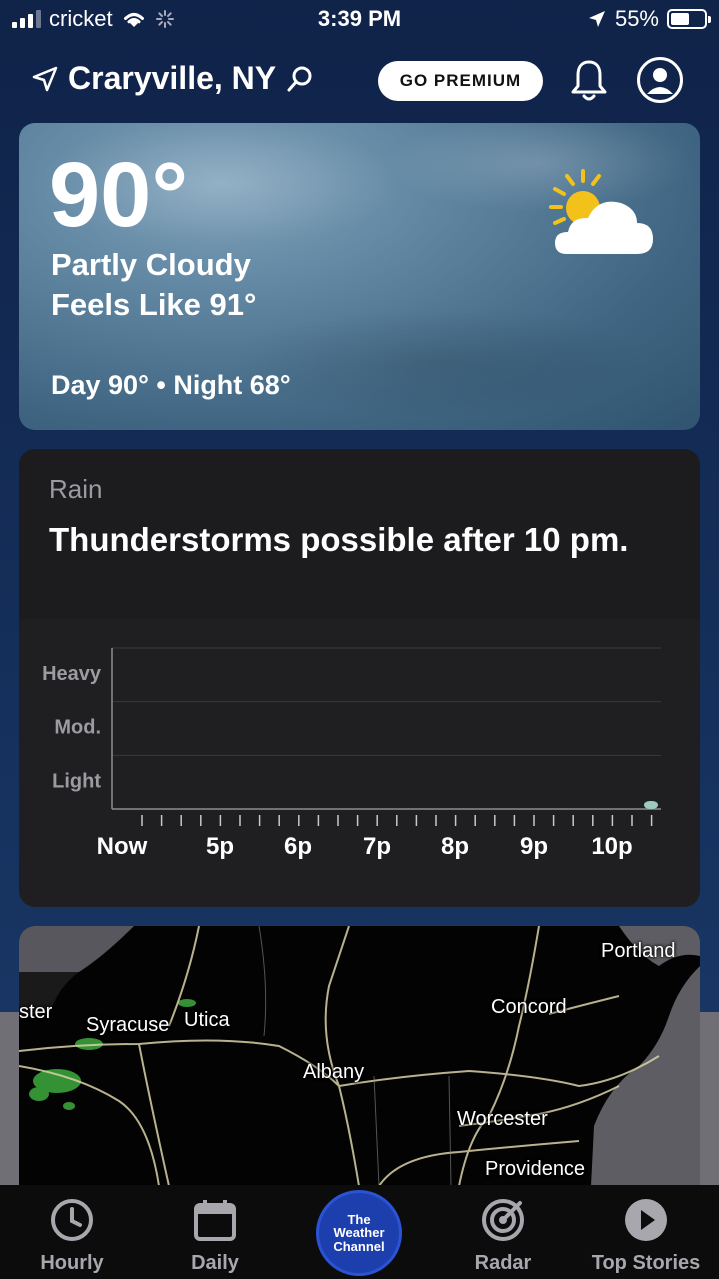 Image resolution: width=719 pixels, height=1279 pixels. I want to click on nav-radar-label: Radar, so click(503, 1263).